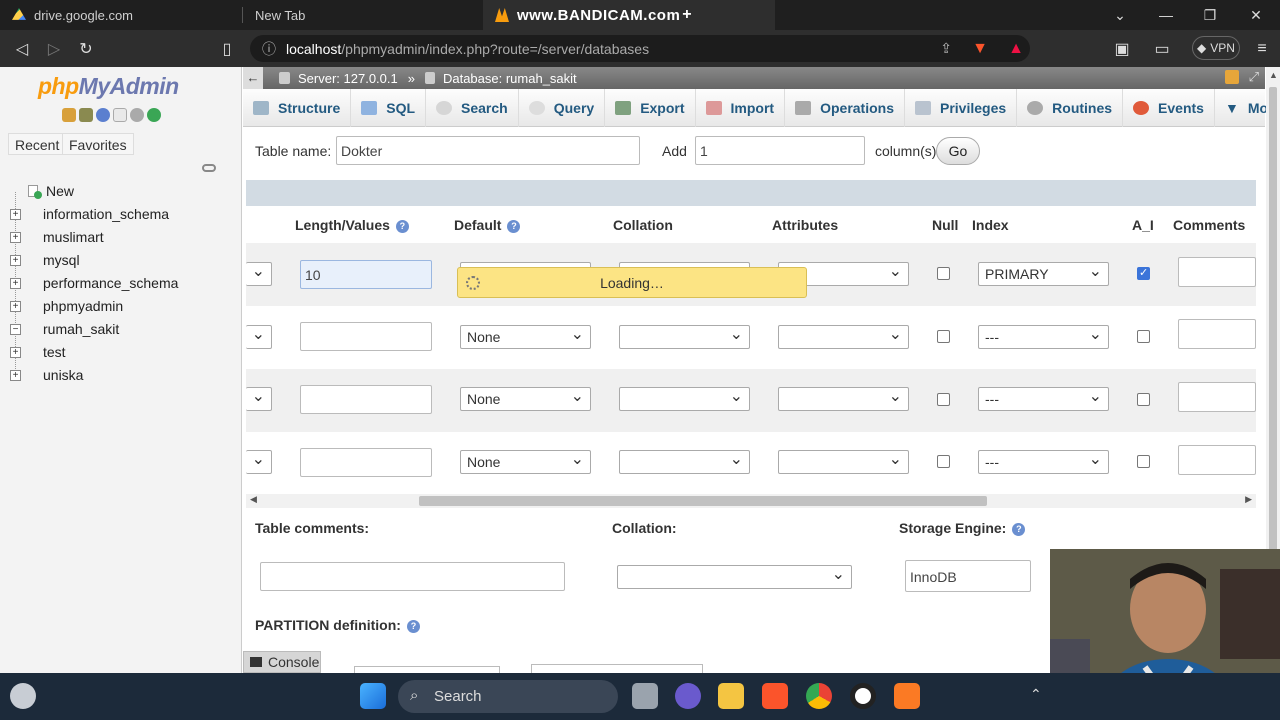  What do you see at coordinates (1036, 694) in the screenshot?
I see `tray-chevron-icon: ⌃` at bounding box center [1036, 694].